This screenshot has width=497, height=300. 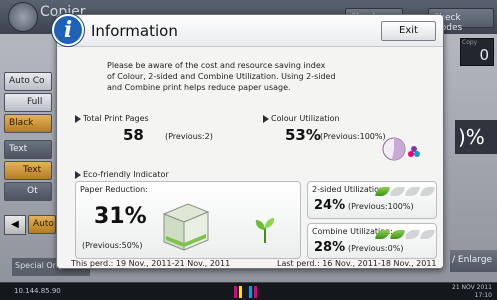 What do you see at coordinates (28, 102) in the screenshot?
I see `full-colour-button: Full` at bounding box center [28, 102].